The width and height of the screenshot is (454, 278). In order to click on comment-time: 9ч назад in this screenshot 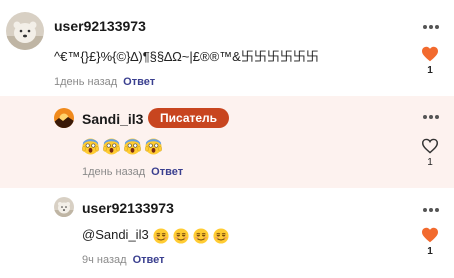, I will do `click(104, 260)`.